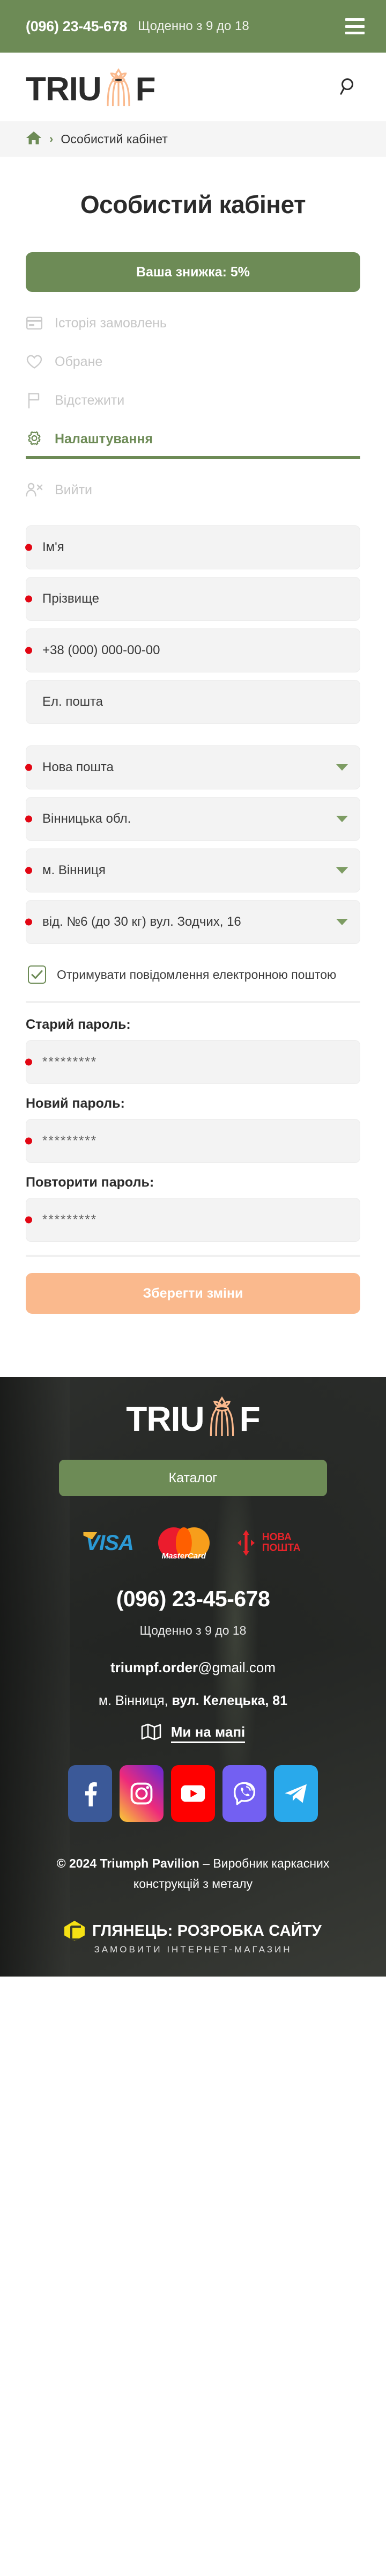 The image size is (386, 2576). I want to click on top-bar: (096) 23-45-678 Щоденно з 9 до 18, so click(193, 26).